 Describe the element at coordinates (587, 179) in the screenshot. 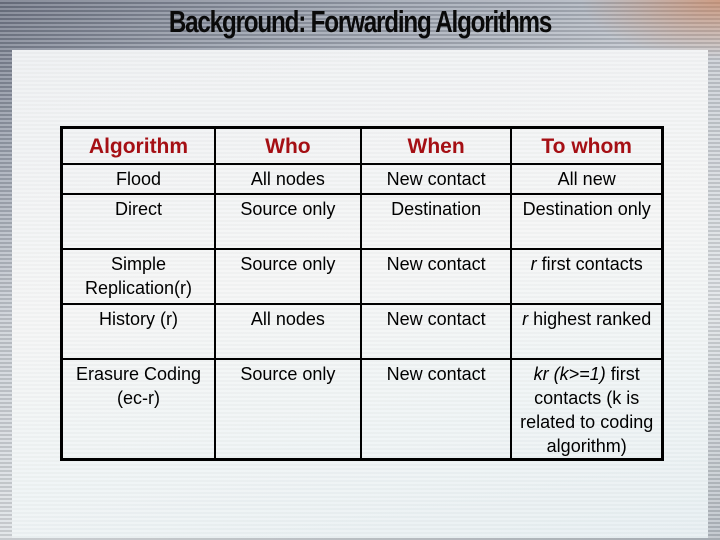

I see `cell-to-whom: All new` at that location.